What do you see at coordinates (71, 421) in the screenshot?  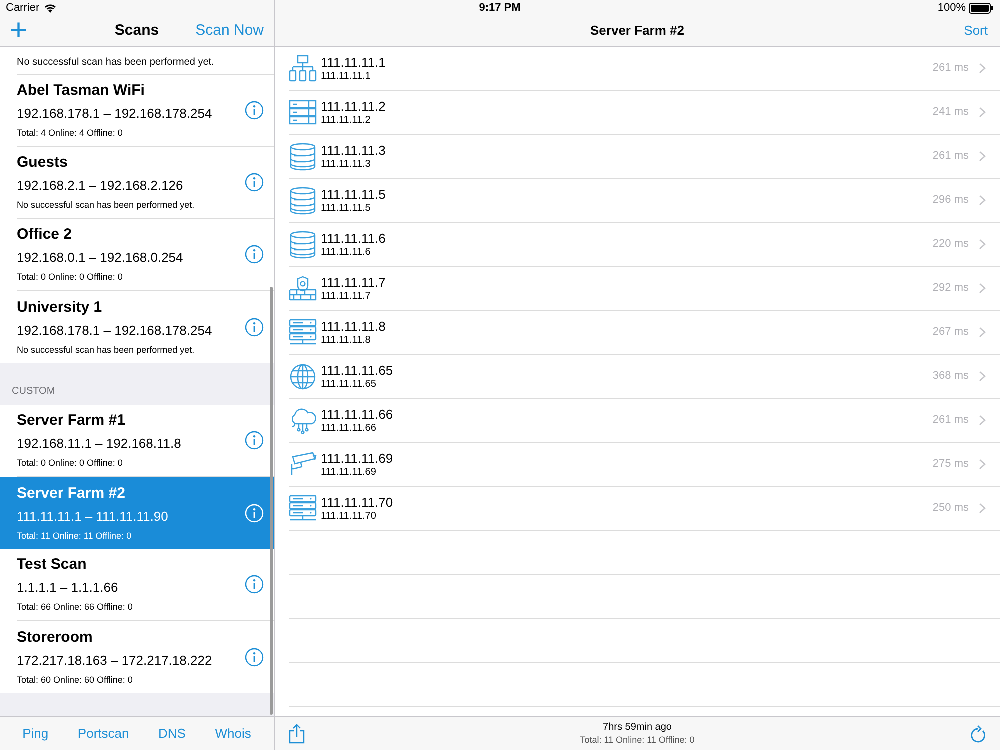 I see `scan-name: Server Farm #1` at bounding box center [71, 421].